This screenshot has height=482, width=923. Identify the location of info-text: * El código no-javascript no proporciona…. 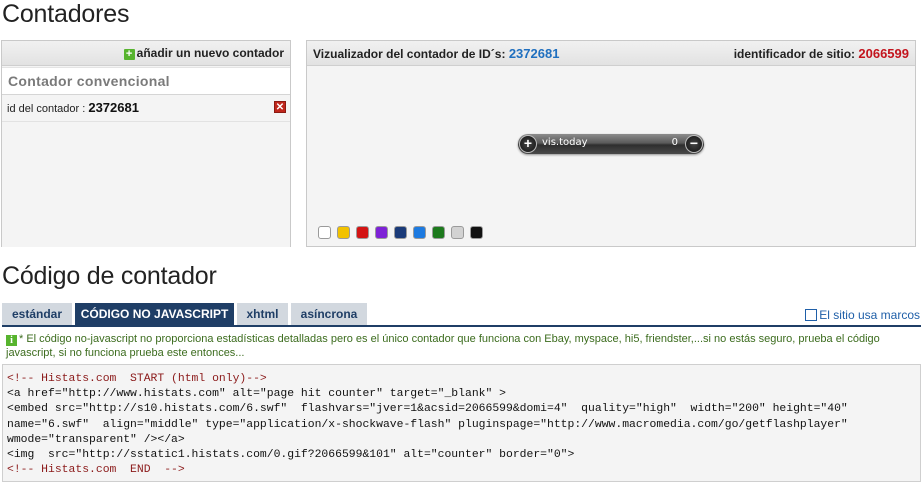
(443, 346).